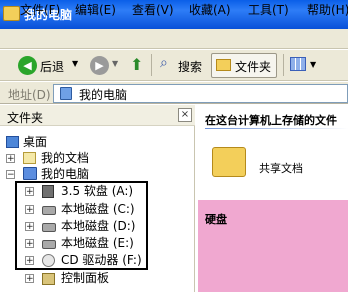  What do you see at coordinates (210, 10) in the screenshot?
I see `menu-favorites: 收藏(A)` at bounding box center [210, 10].